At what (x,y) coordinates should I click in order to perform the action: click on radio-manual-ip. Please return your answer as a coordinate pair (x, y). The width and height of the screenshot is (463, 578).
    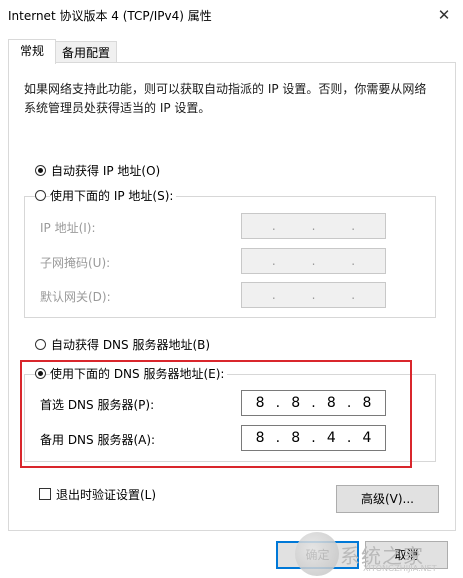
    Looking at the image, I should click on (40, 195).